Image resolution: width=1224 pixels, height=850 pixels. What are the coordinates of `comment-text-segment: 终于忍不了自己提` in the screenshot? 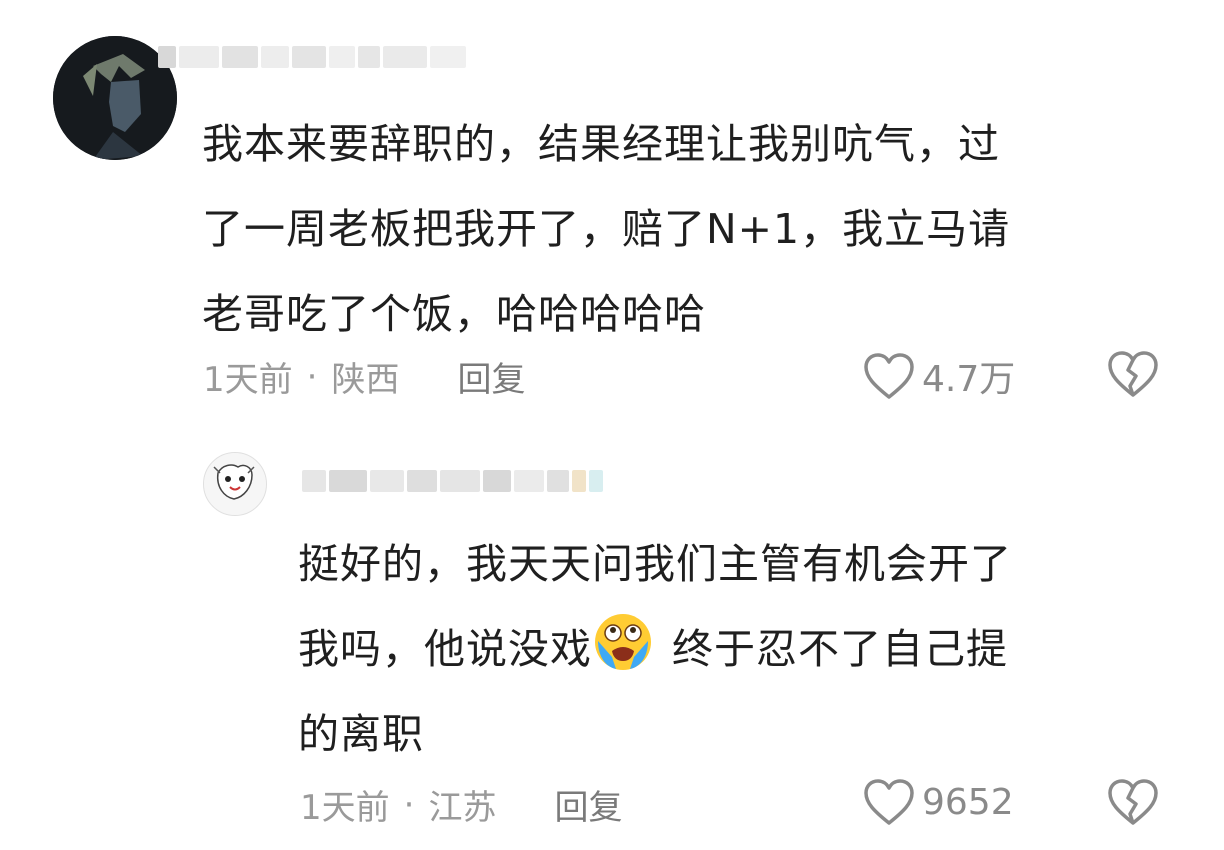 It's located at (840, 649).